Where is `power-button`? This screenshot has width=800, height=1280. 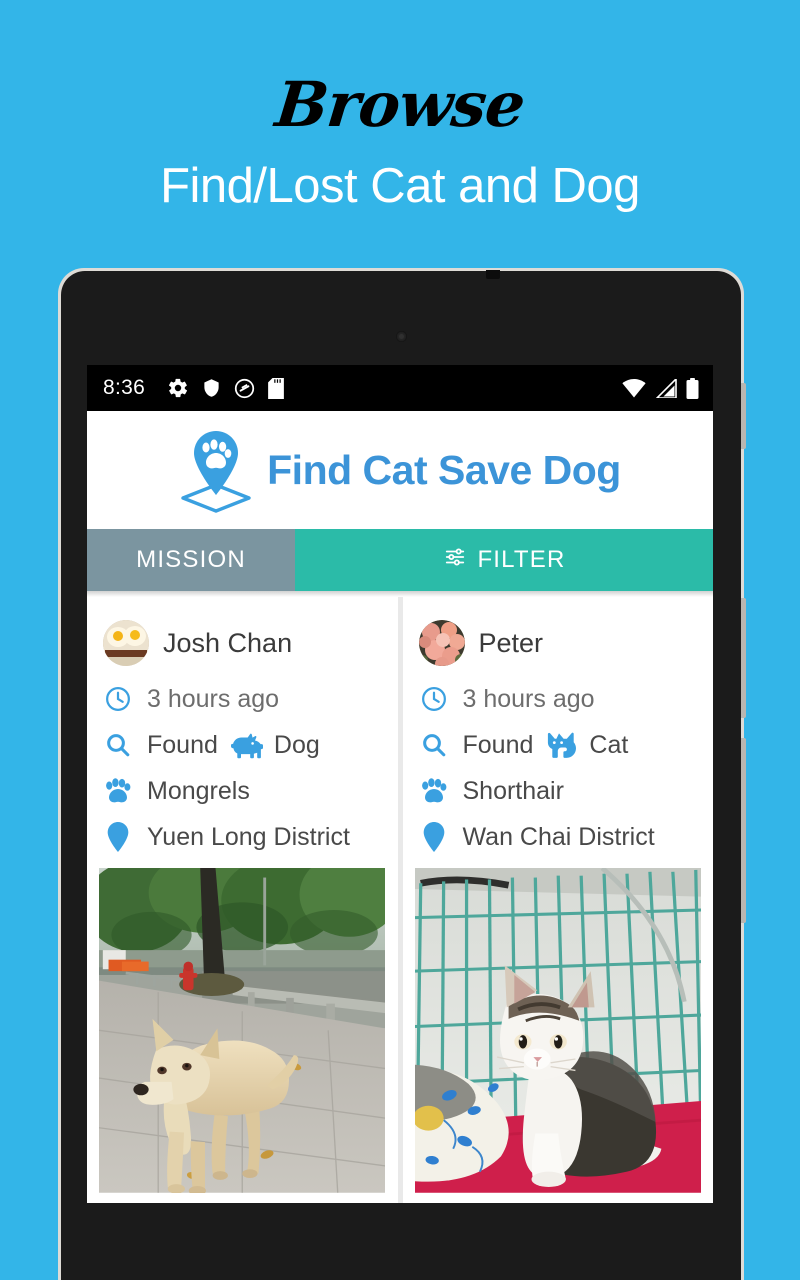 power-button is located at coordinates (743, 416).